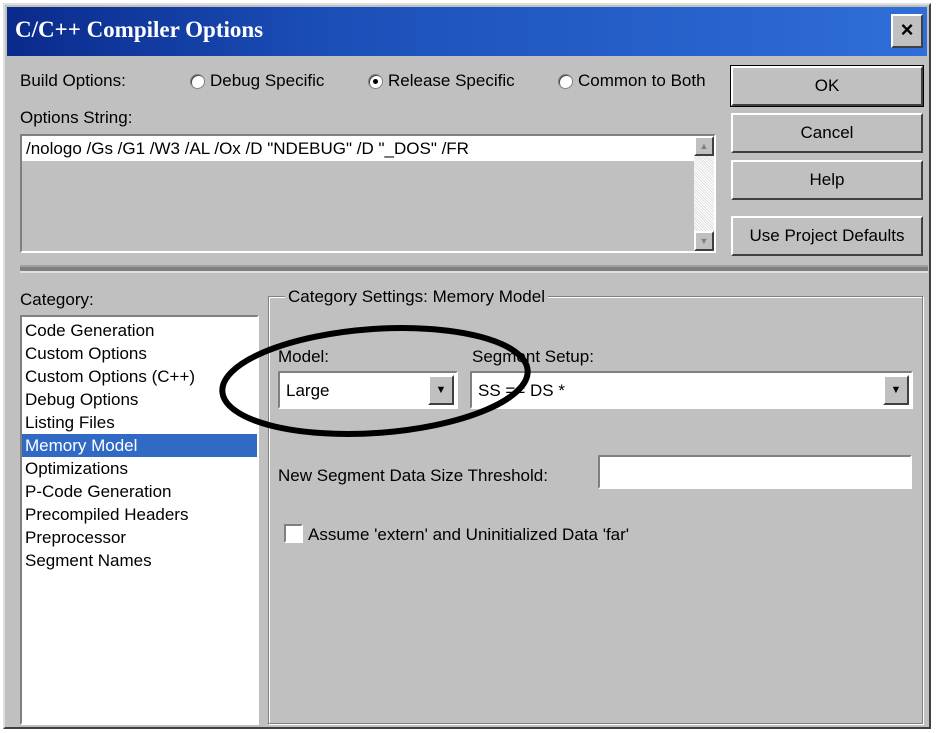 The image size is (938, 733). Describe the element at coordinates (139, 468) in the screenshot. I see `category-item: Optimizations` at that location.